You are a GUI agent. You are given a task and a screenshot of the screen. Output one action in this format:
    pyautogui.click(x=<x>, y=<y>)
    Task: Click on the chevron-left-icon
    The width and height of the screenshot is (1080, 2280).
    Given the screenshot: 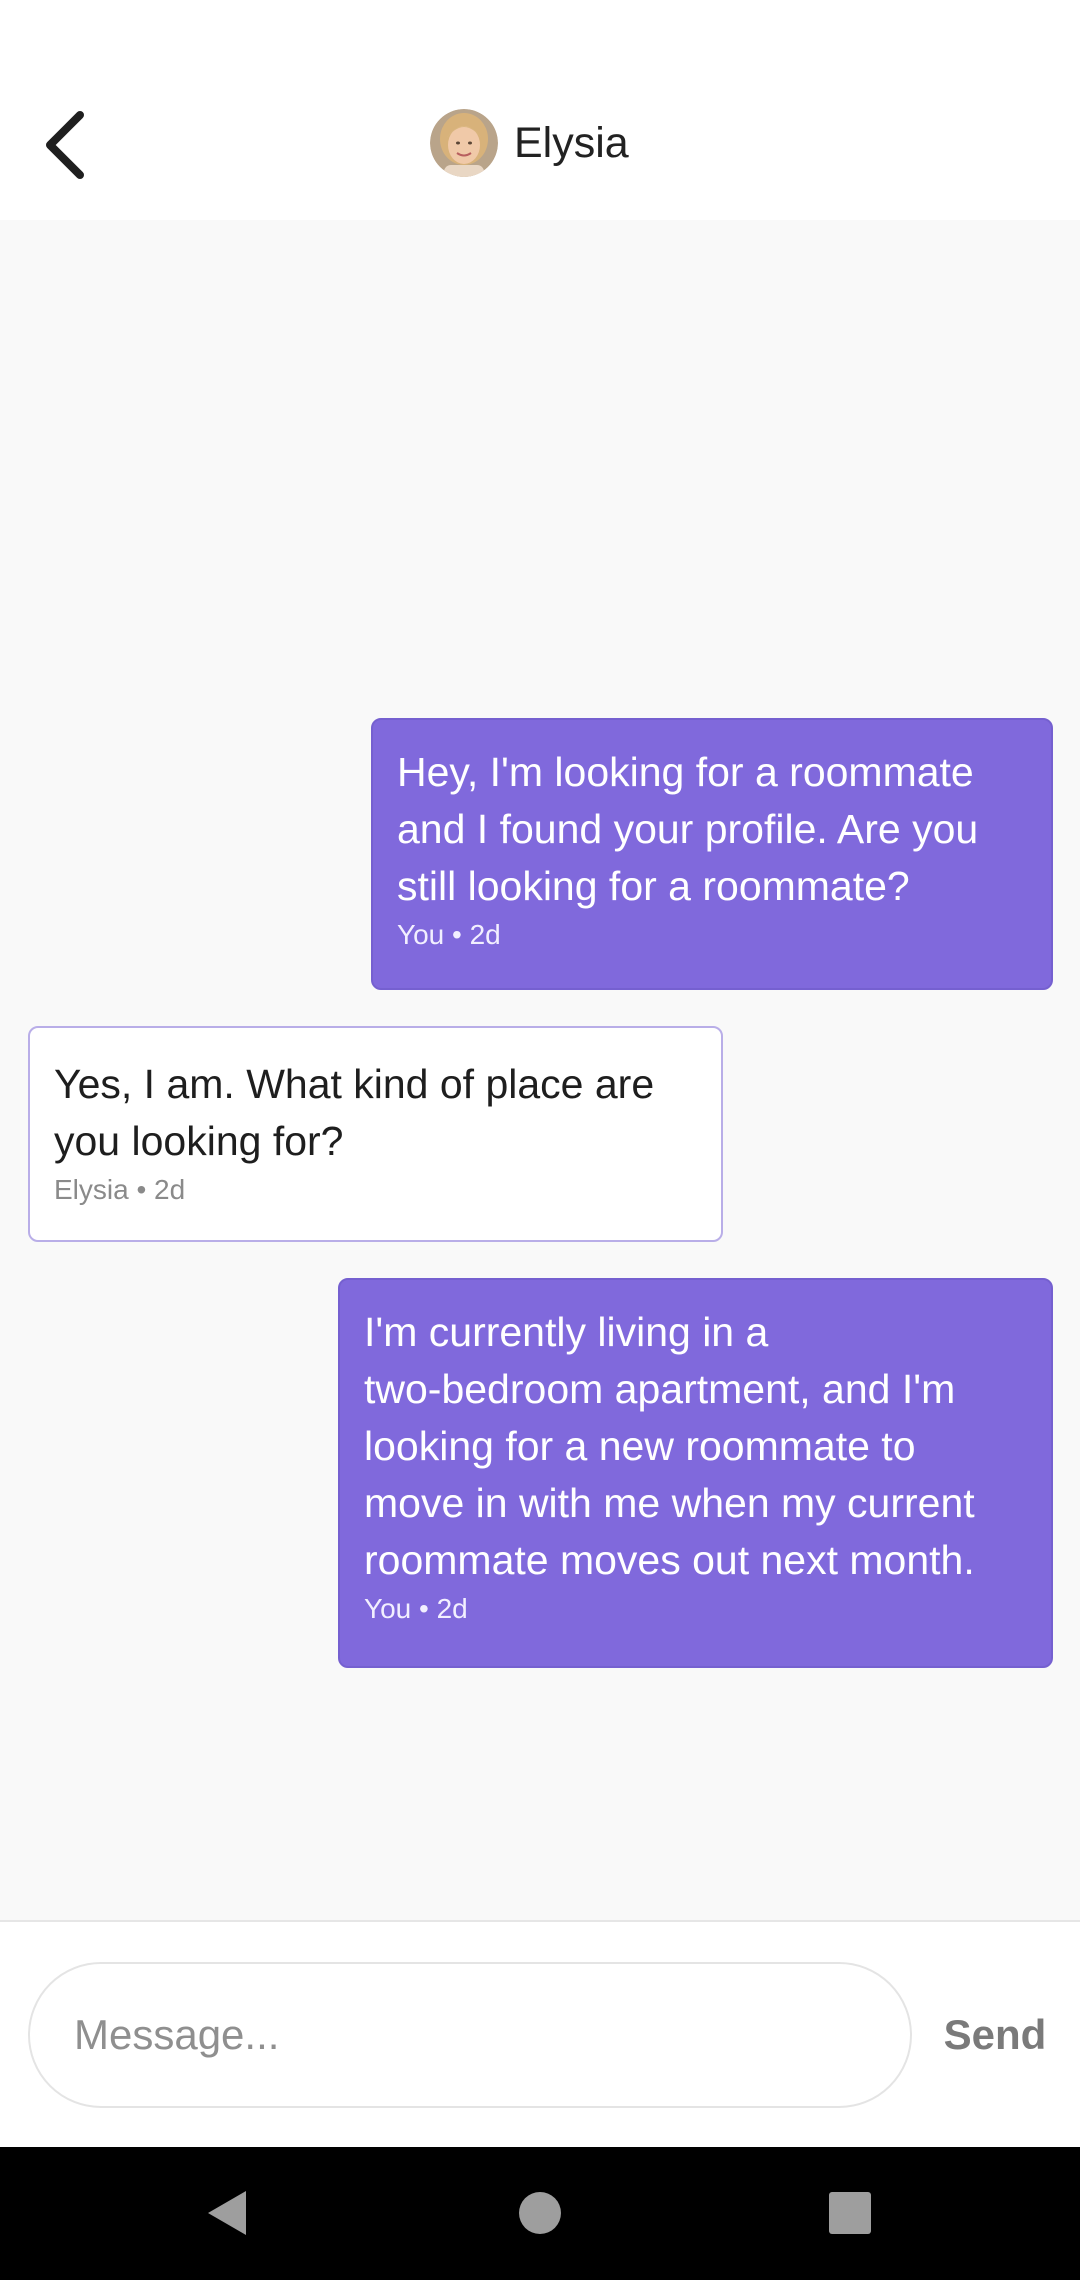 What is the action you would take?
    pyautogui.click(x=65, y=145)
    